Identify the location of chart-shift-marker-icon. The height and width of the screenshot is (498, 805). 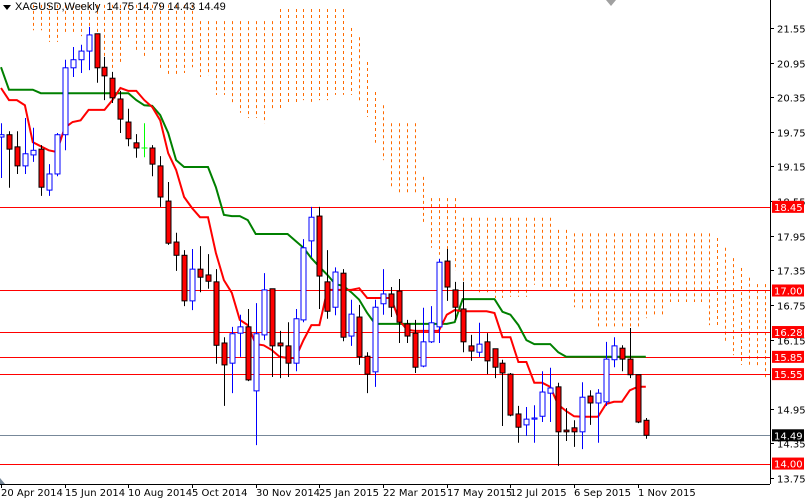
(2, 481).